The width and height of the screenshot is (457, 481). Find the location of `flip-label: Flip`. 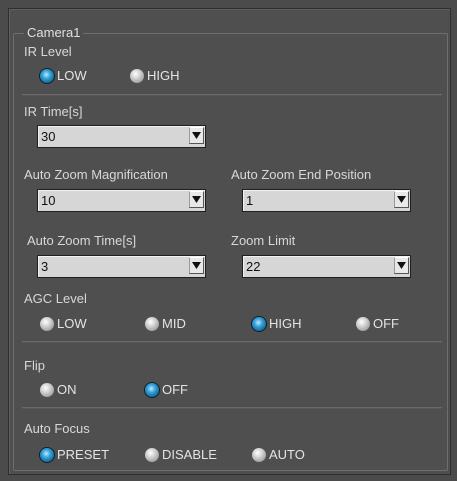

flip-label: Flip is located at coordinates (34, 365).